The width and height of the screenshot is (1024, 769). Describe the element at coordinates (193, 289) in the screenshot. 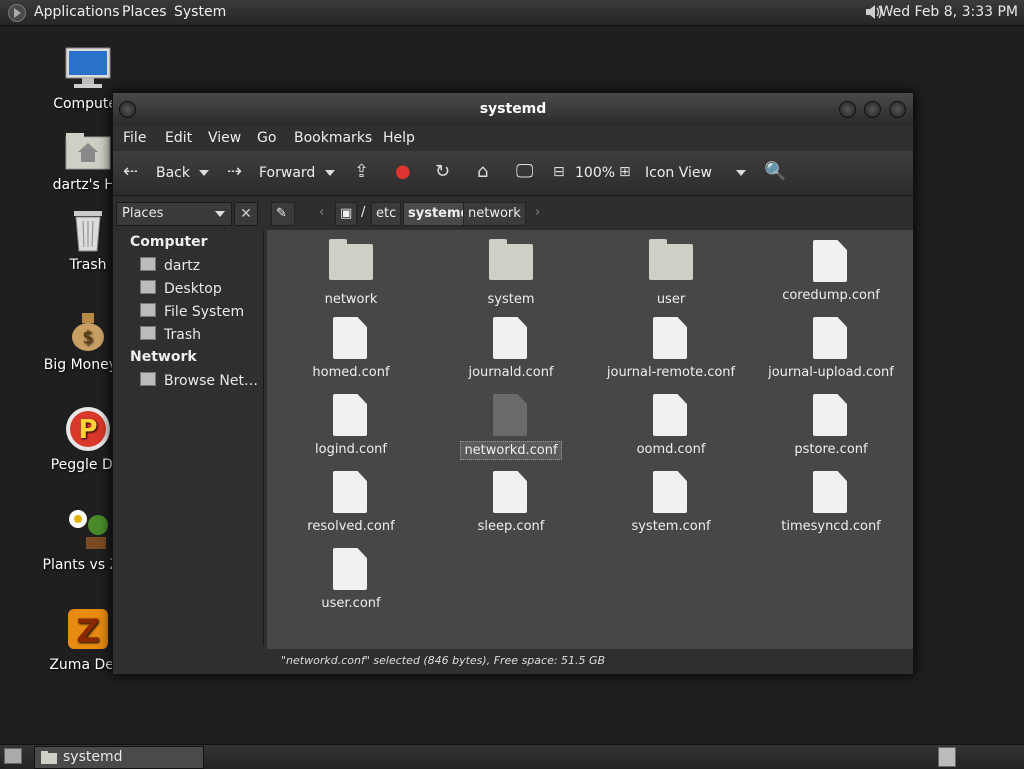

I see `sidebar-item-label: Desktop` at that location.